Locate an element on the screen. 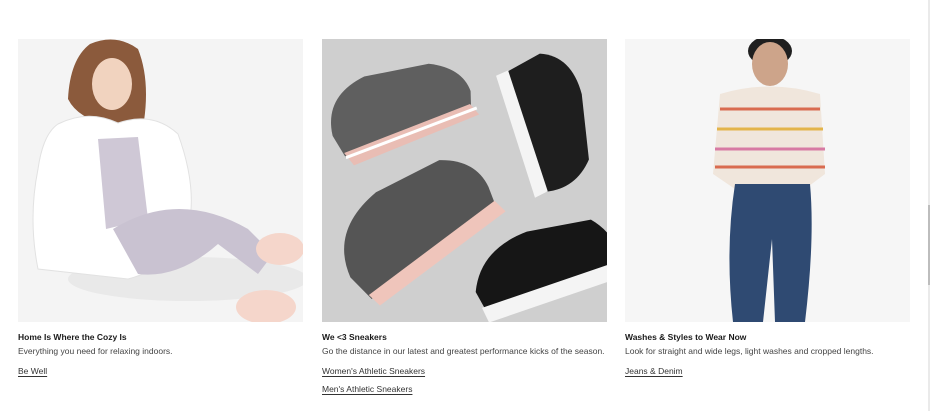  card-title: We <3 Sneakers is located at coordinates (354, 337).